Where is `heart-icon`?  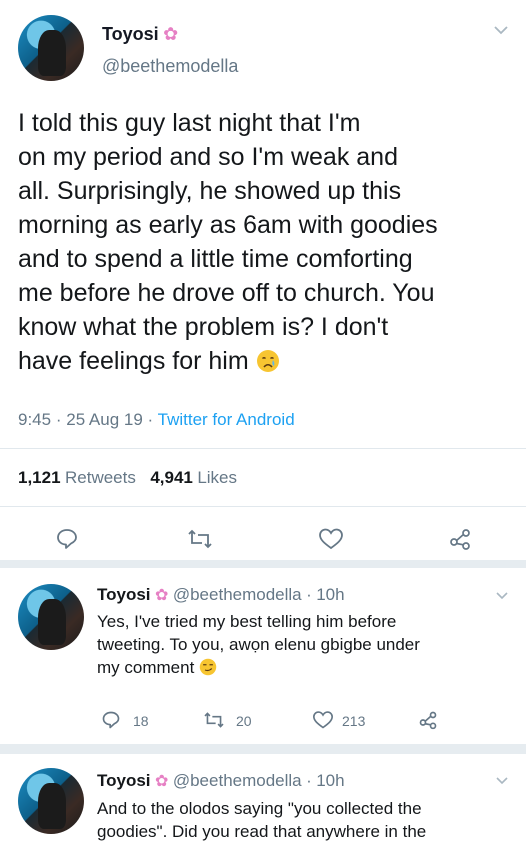
heart-icon is located at coordinates (323, 720).